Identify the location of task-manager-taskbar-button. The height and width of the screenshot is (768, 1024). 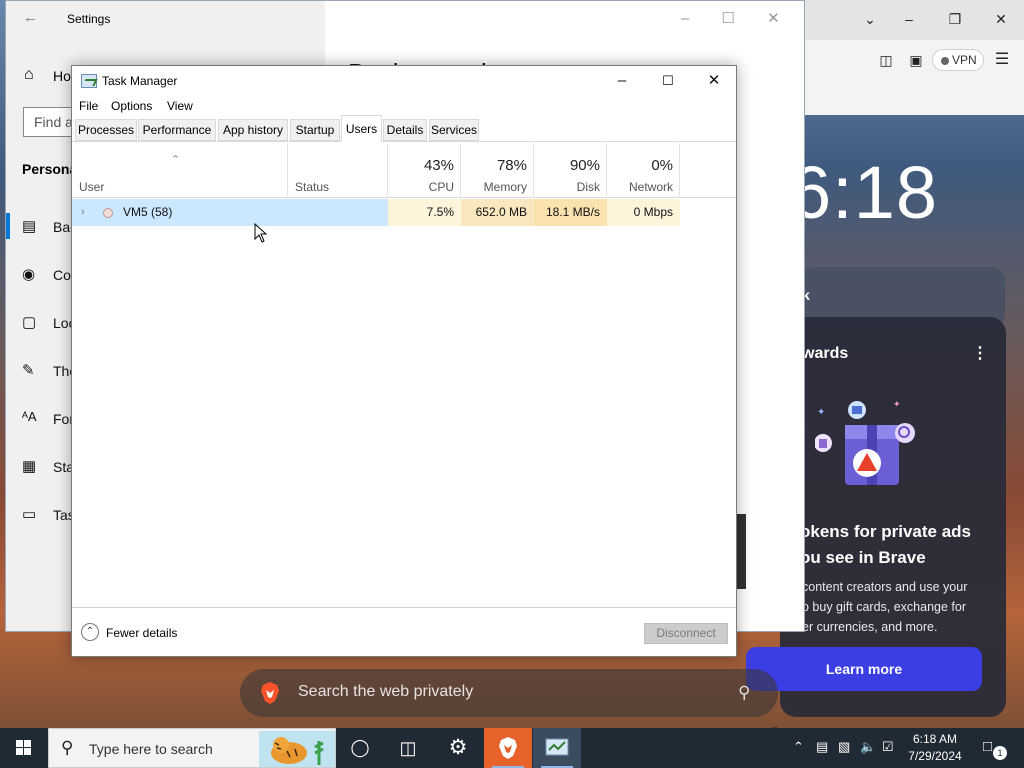
(557, 748).